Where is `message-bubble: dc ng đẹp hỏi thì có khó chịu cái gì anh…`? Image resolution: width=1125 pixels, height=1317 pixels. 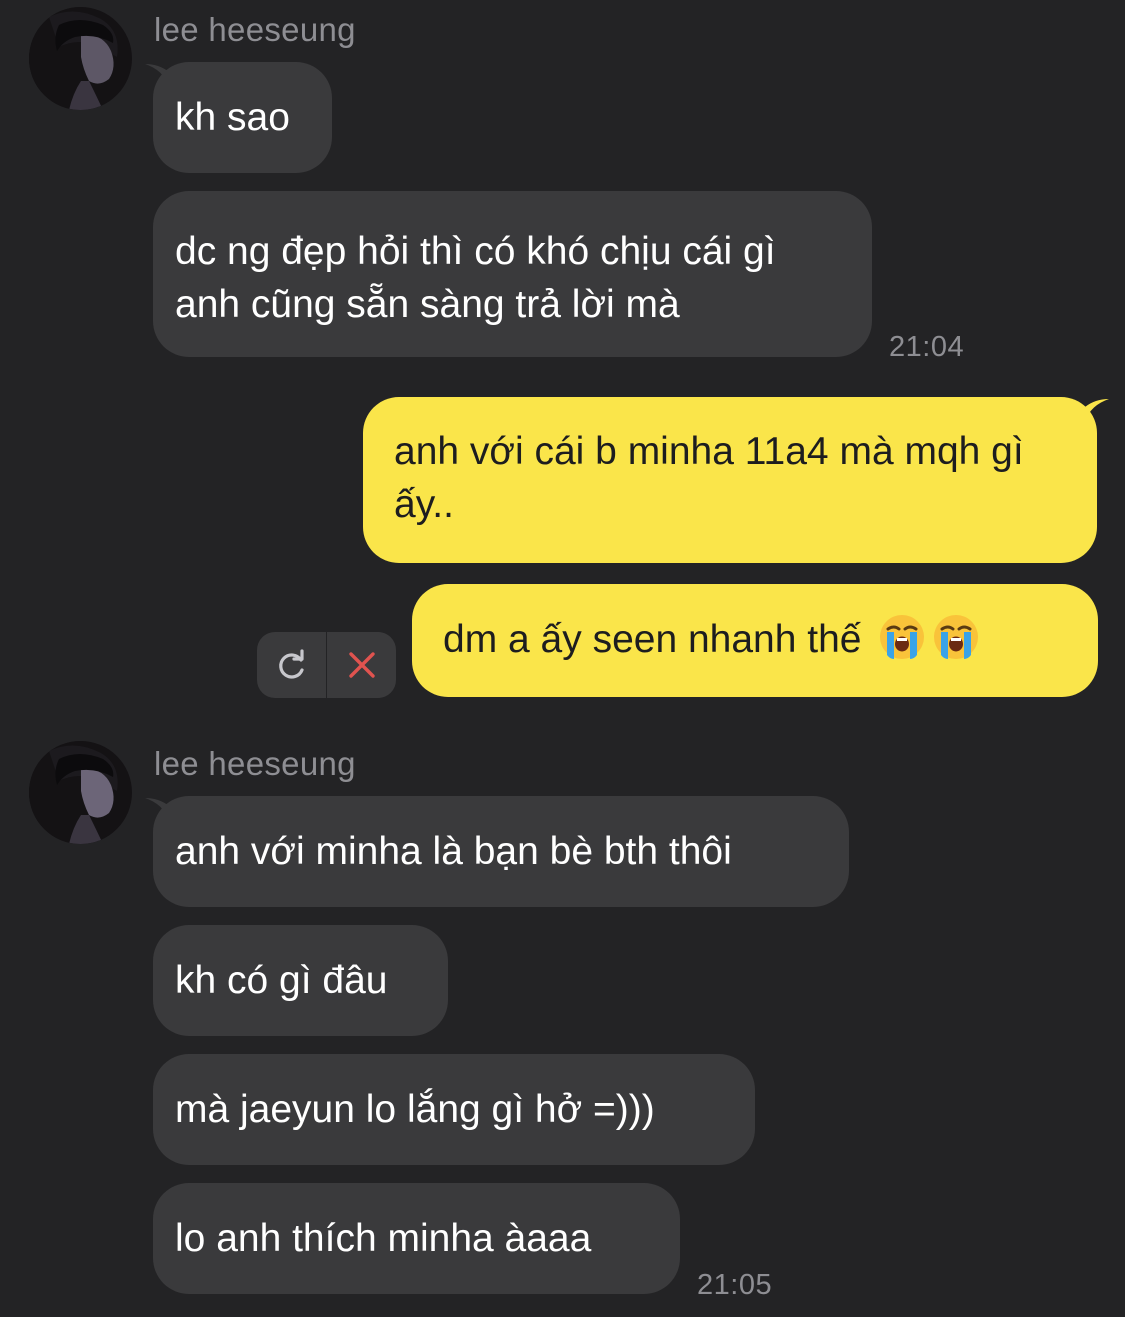
message-bubble: dc ng đẹp hỏi thì có khó chịu cái gì anh… is located at coordinates (512, 274).